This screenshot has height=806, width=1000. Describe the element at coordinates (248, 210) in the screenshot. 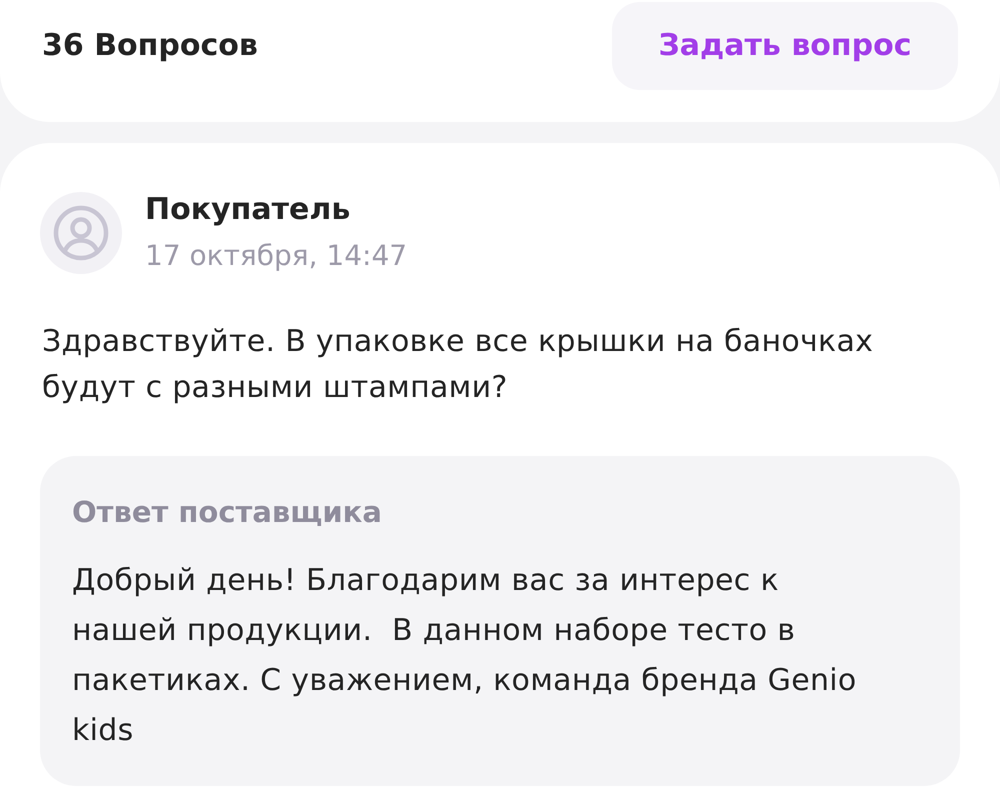

I see `author-name: Покупатель` at that location.